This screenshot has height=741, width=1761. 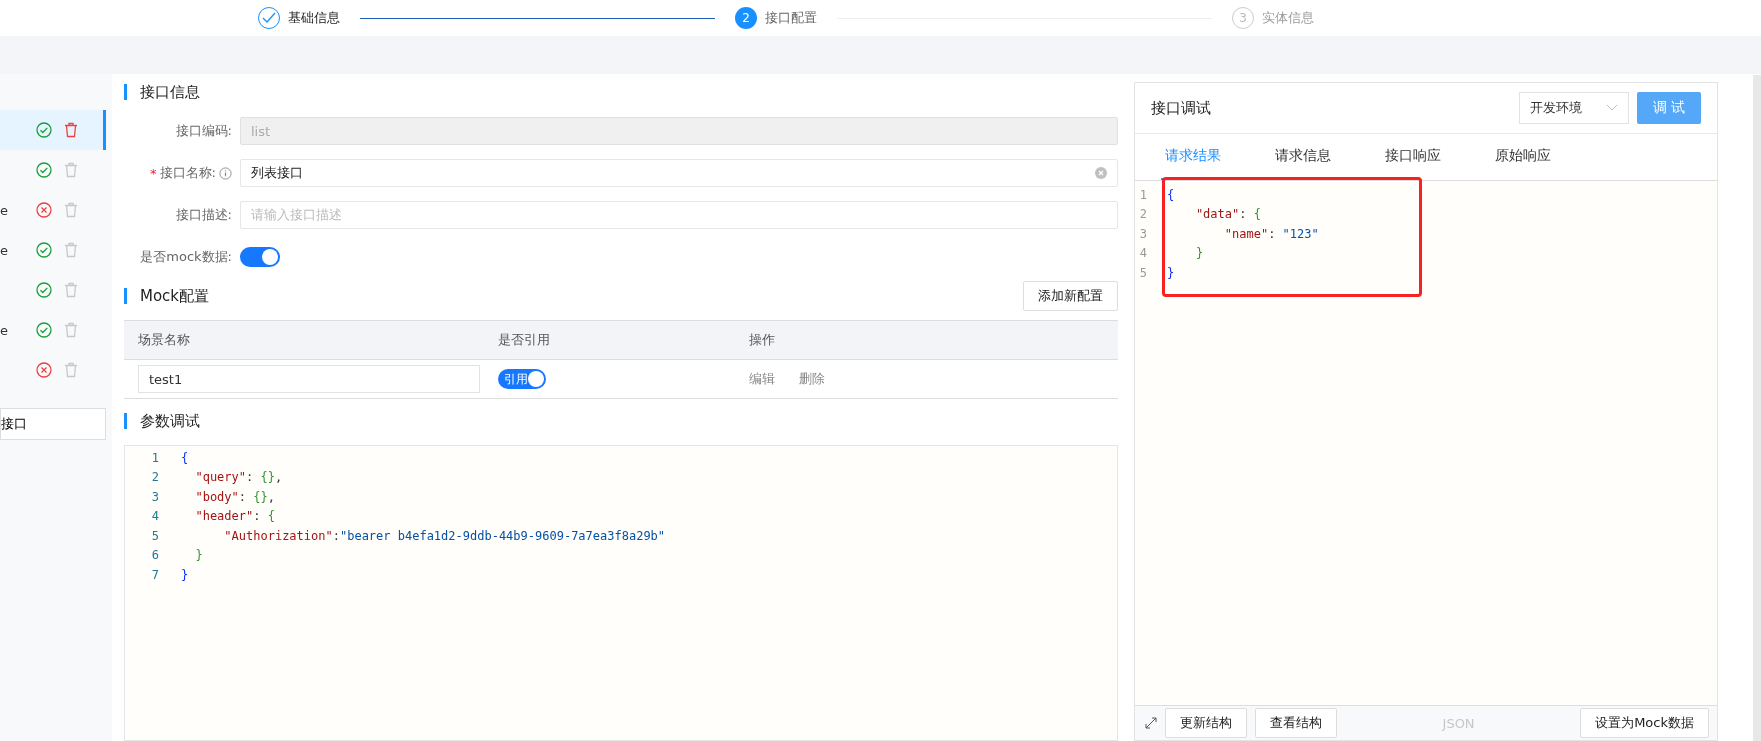 I want to click on set-mock-button: 设置为Mock数据, so click(x=1644, y=723).